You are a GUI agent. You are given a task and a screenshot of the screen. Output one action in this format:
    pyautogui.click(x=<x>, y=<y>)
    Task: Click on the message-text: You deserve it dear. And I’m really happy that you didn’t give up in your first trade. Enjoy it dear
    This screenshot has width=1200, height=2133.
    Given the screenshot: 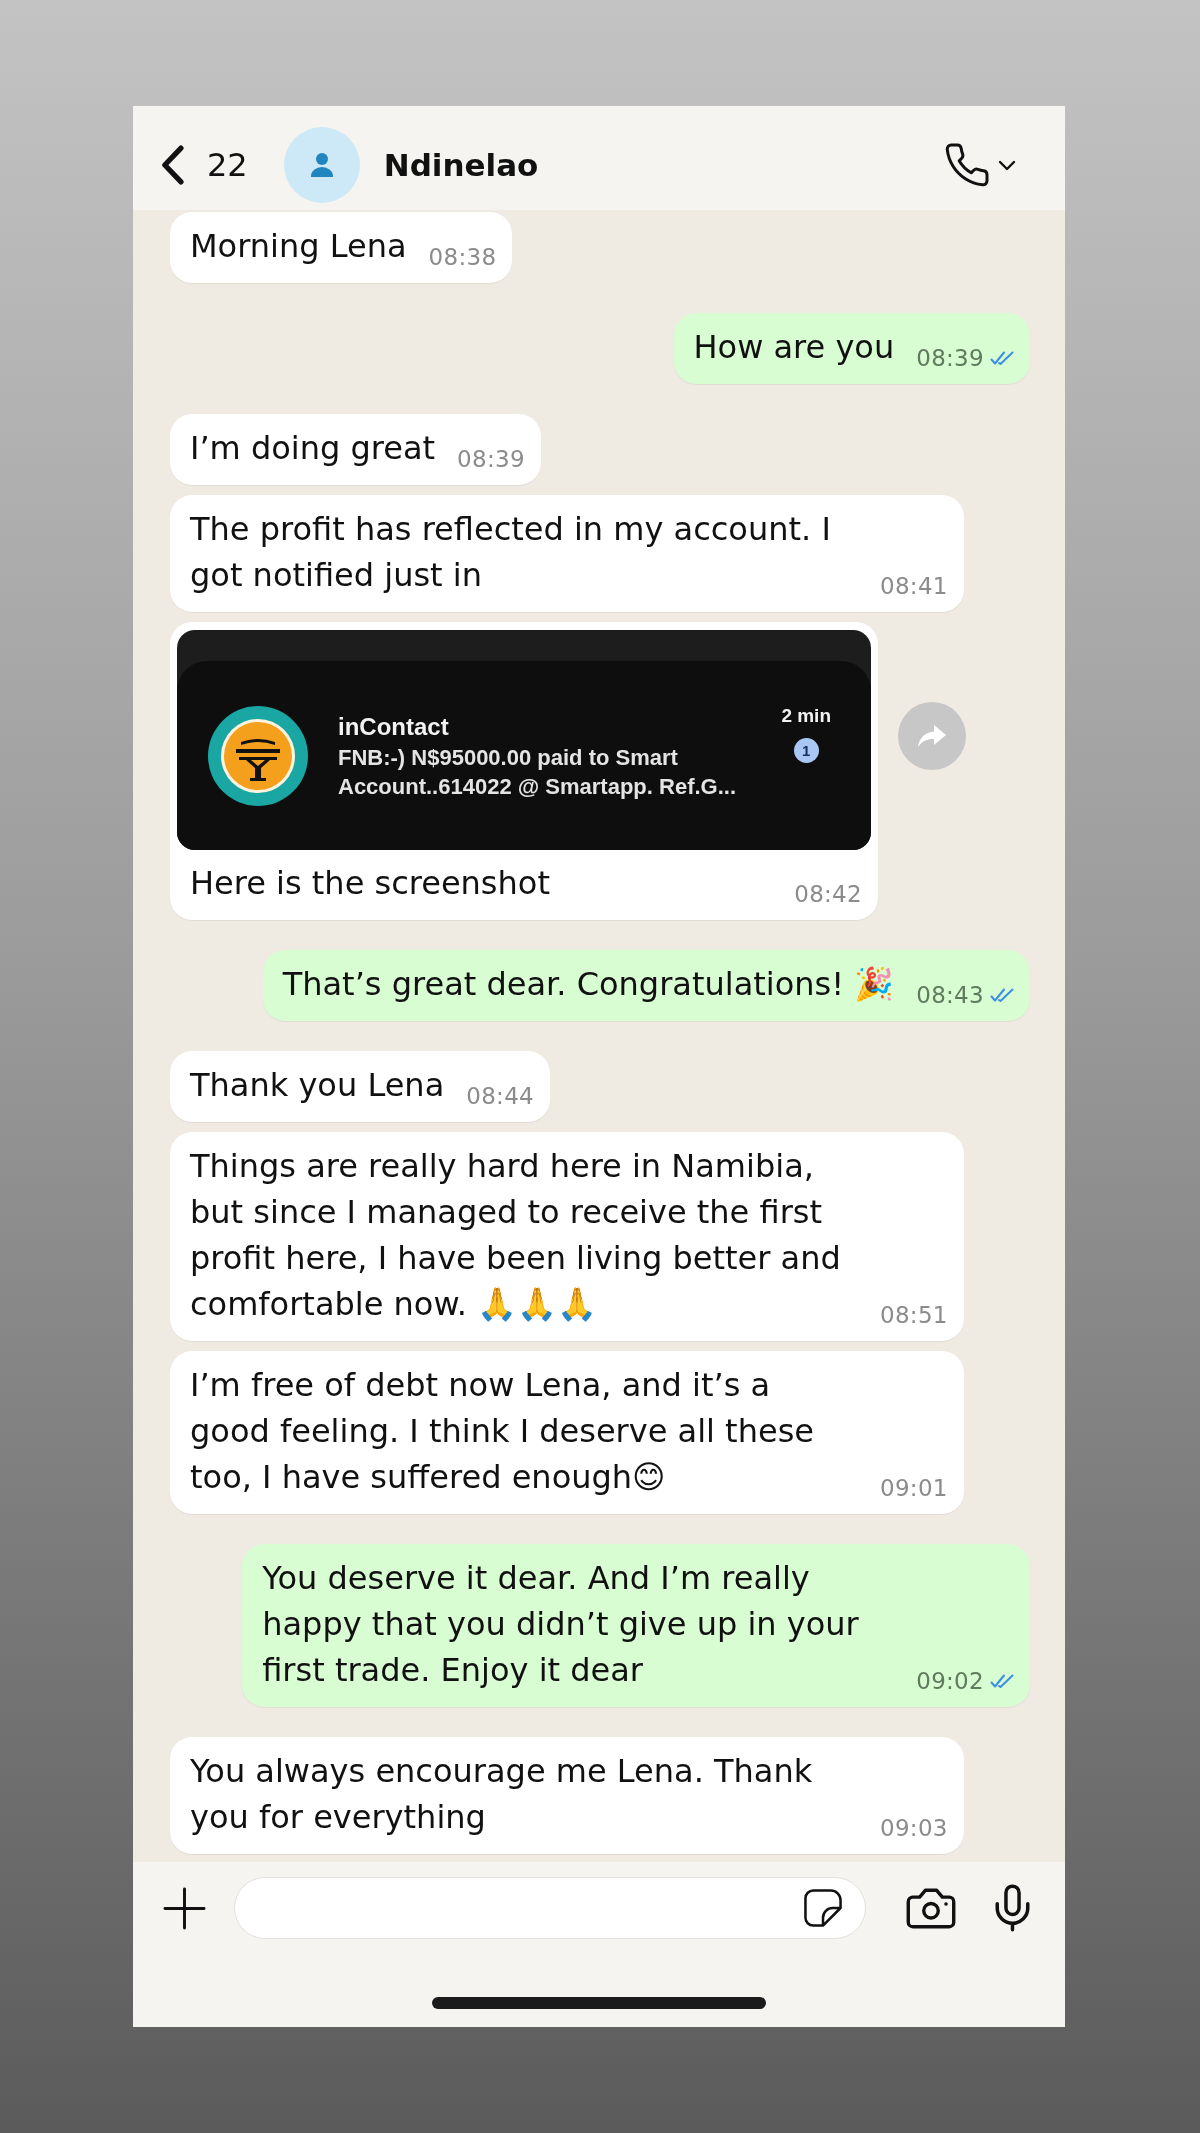 What is the action you would take?
    pyautogui.click(x=561, y=1624)
    